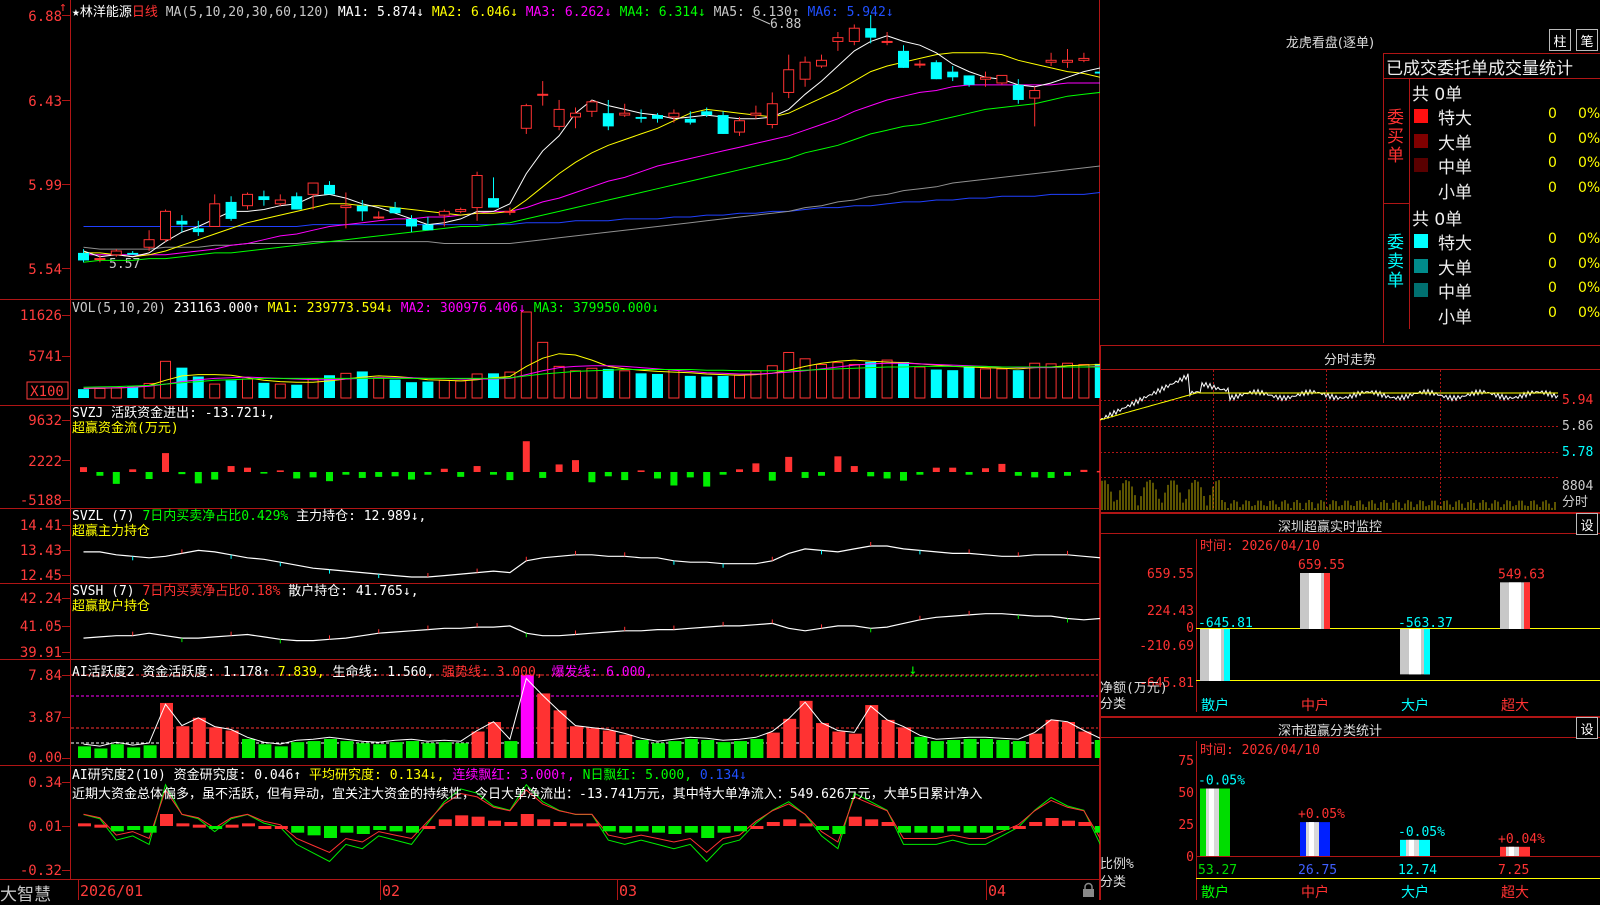  I want to click on sz-bar-edge, so click(1227, 655).